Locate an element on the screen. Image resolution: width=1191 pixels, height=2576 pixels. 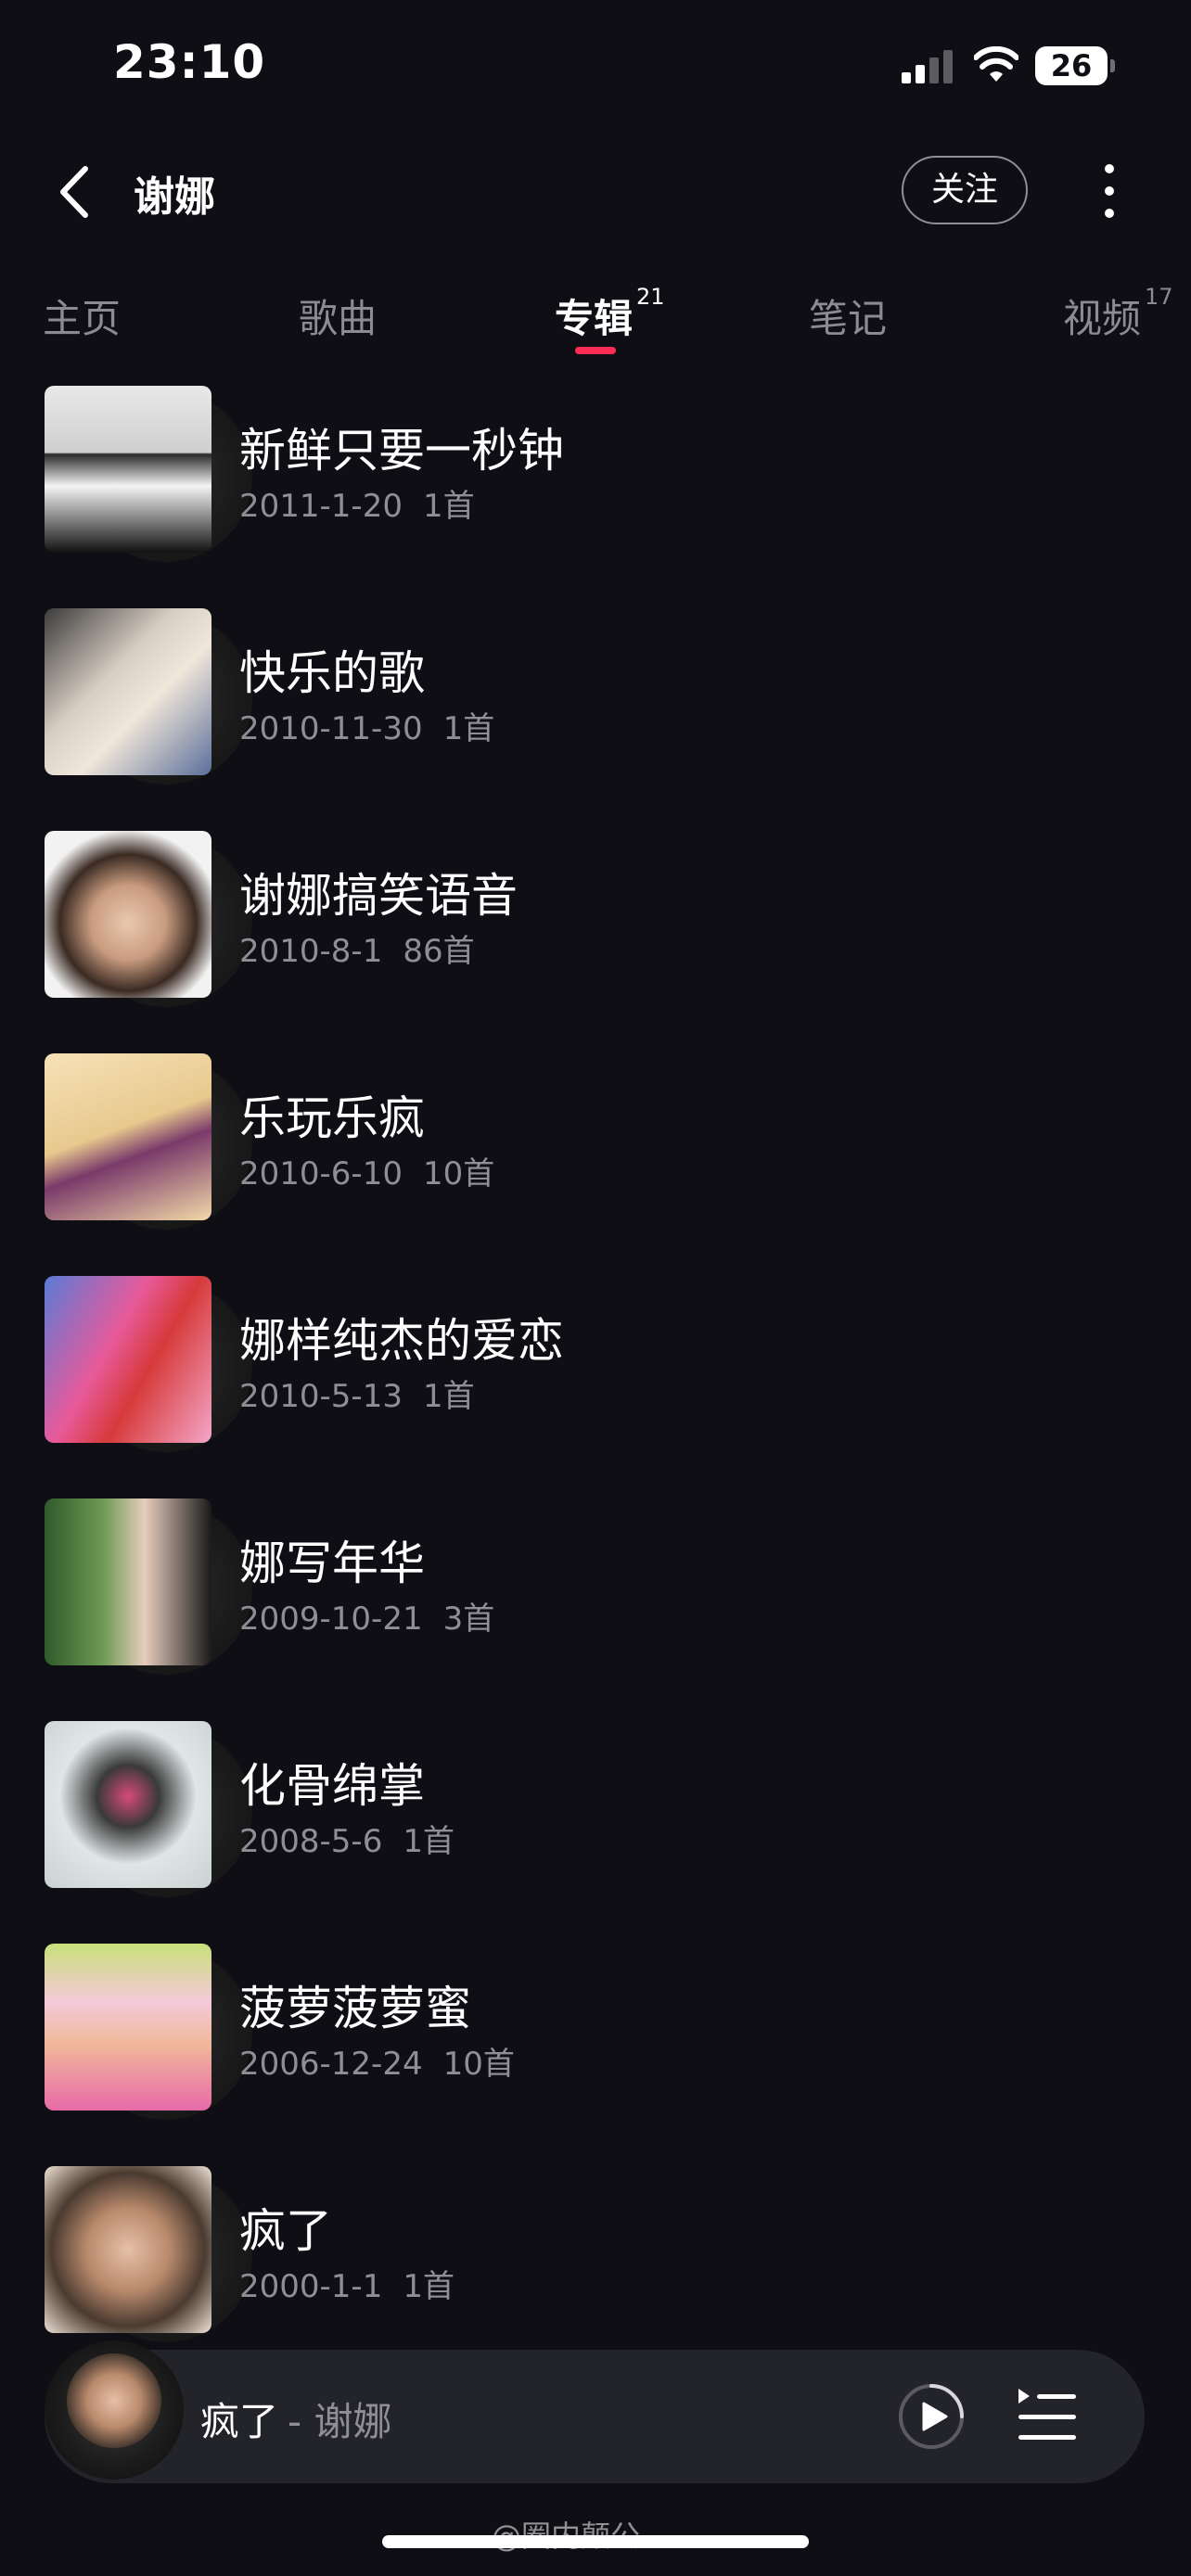
album-meta: 2010-11-30 1首 is located at coordinates (366, 726).